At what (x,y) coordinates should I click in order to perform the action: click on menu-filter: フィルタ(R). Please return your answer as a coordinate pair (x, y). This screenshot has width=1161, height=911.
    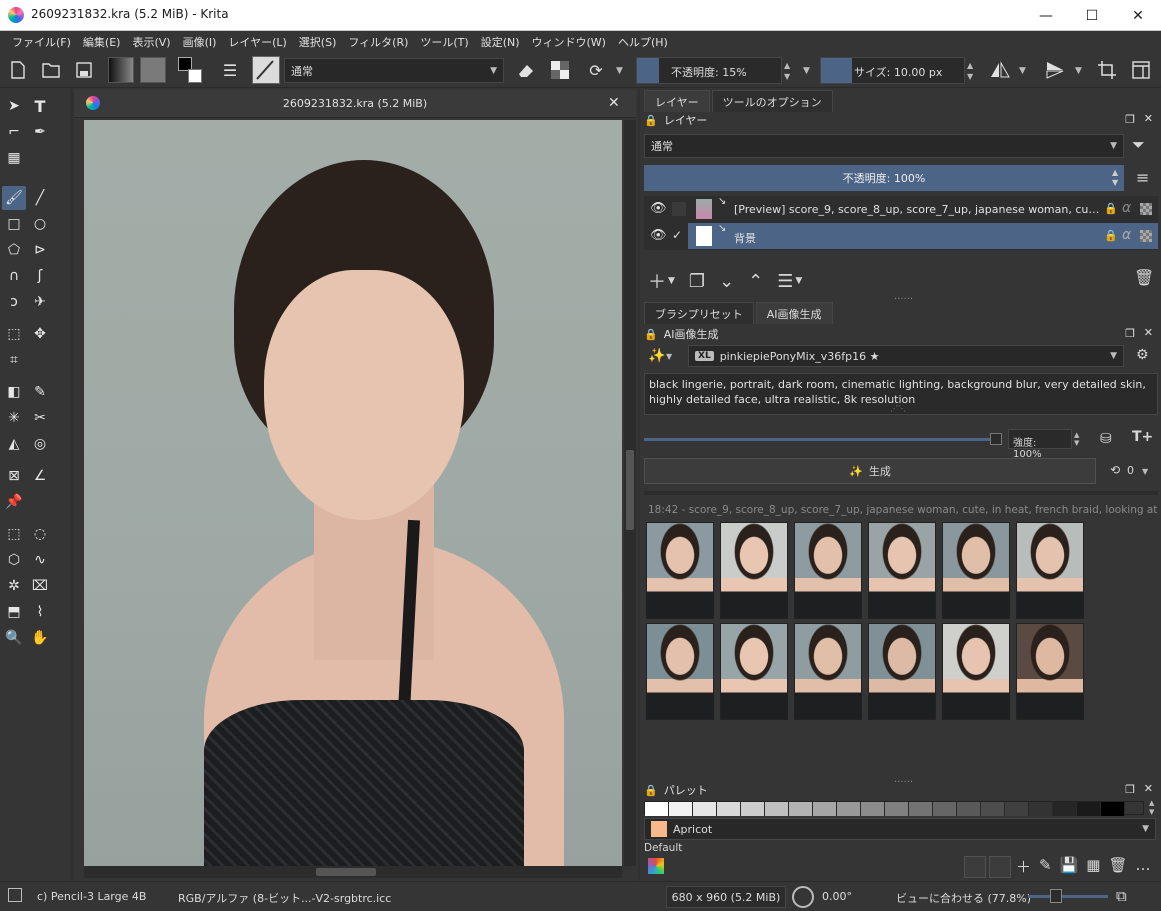
    Looking at the image, I should click on (378, 42).